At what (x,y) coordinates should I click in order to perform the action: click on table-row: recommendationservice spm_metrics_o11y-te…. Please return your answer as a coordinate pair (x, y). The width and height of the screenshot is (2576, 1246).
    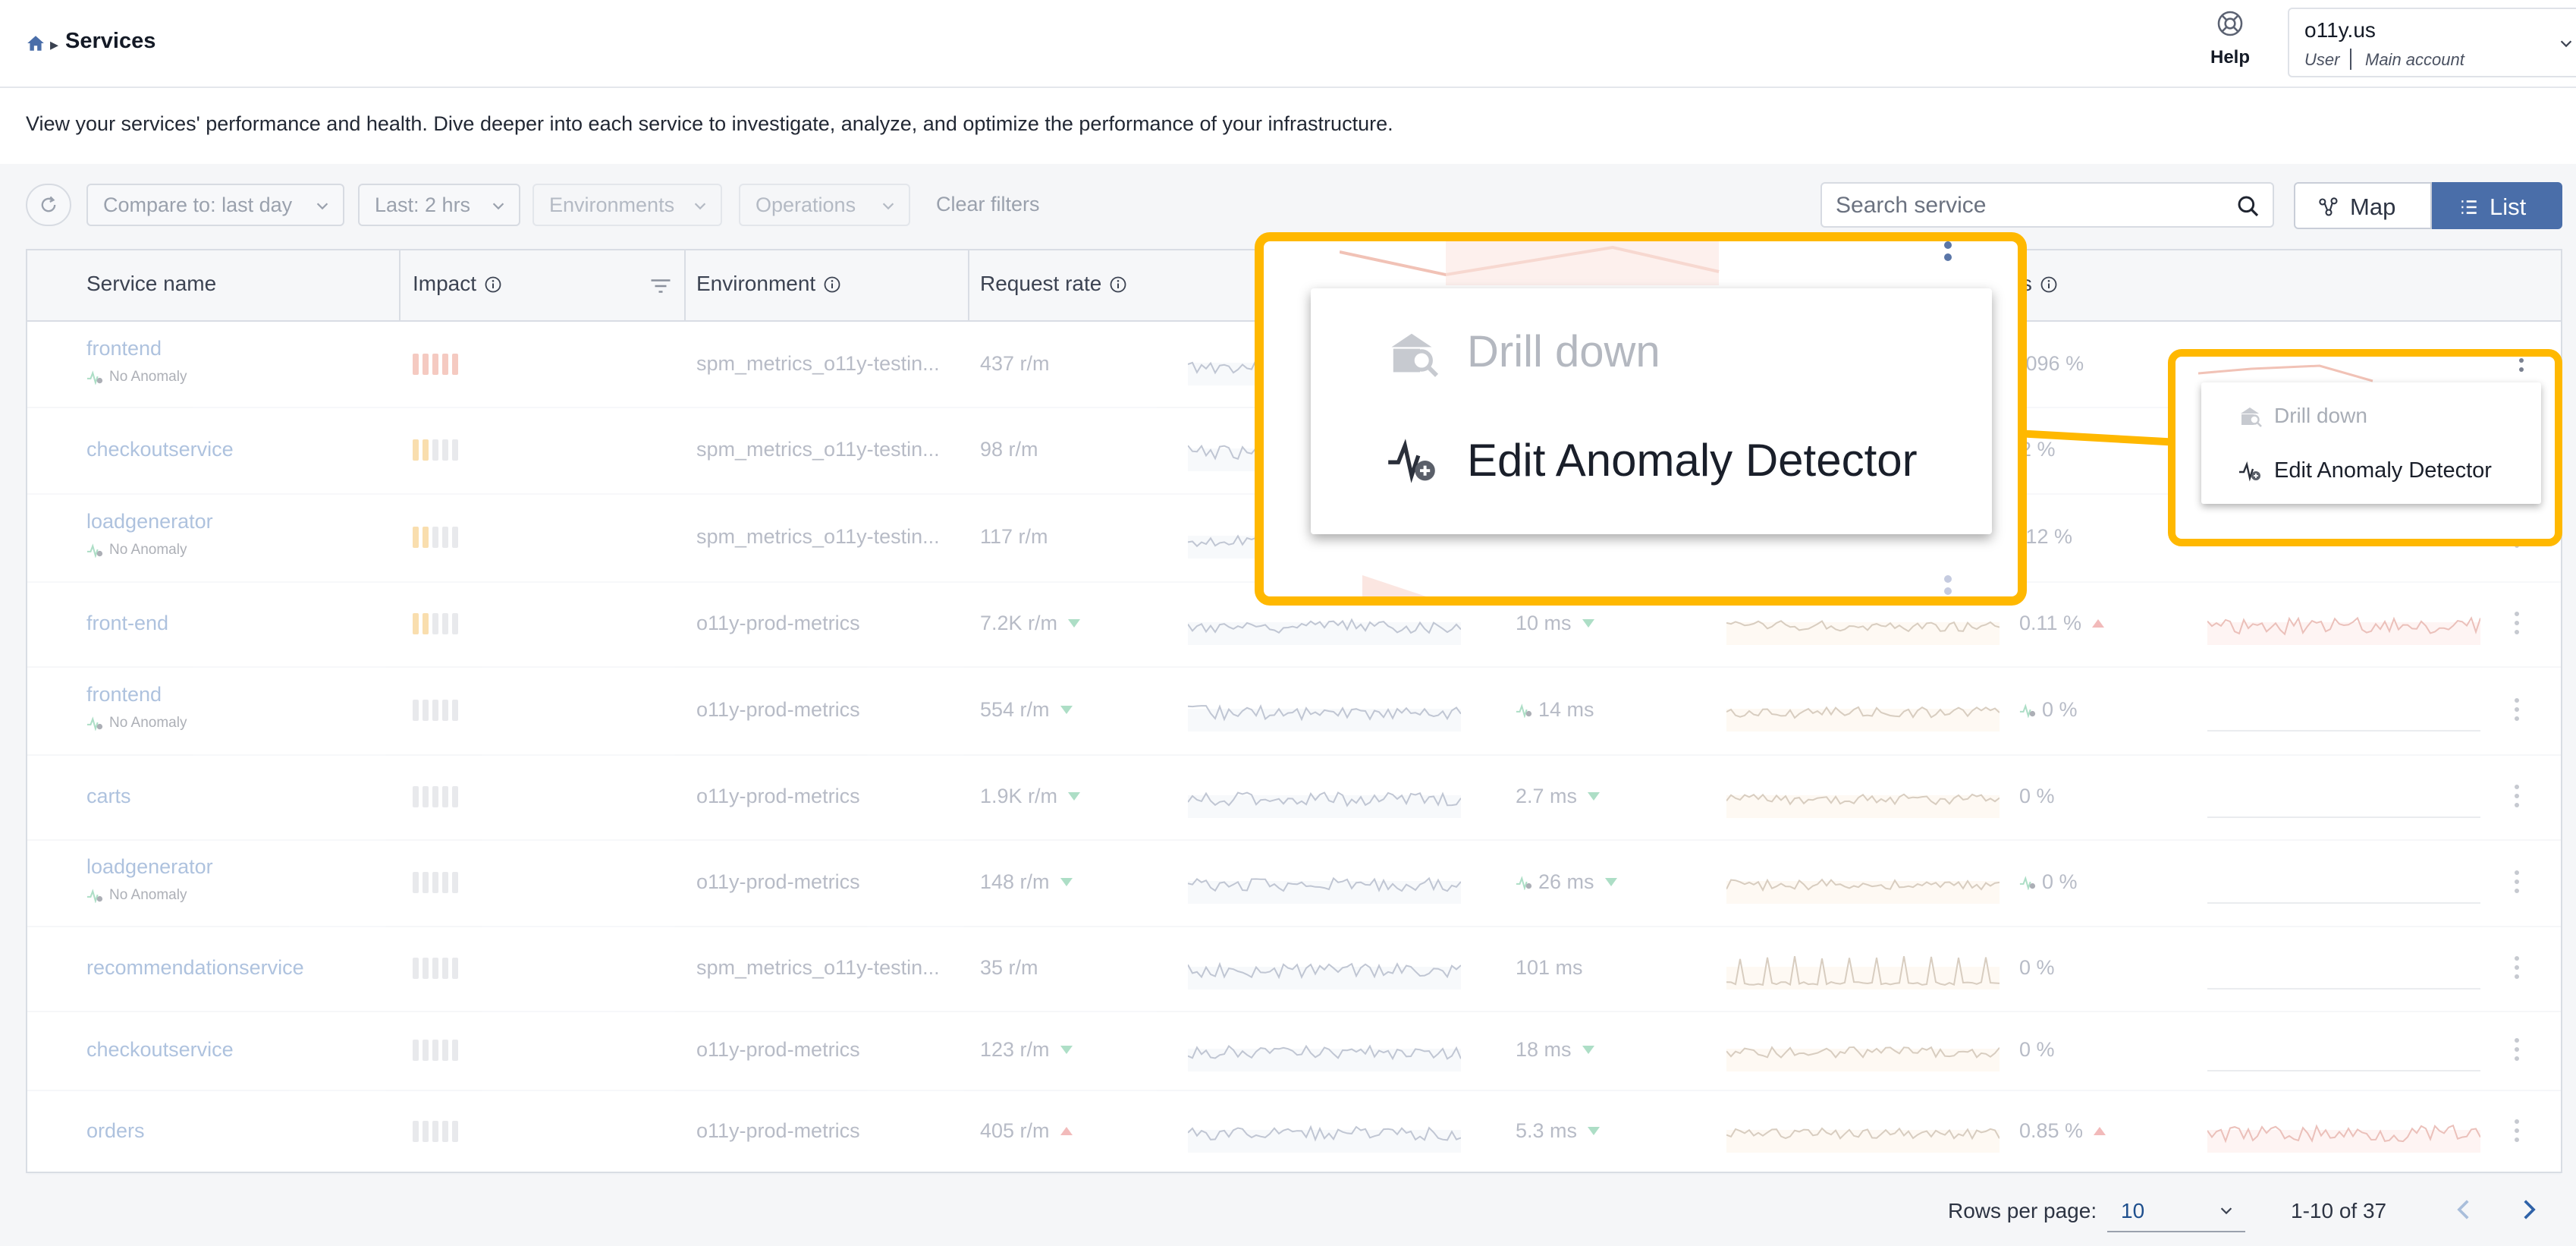
    Looking at the image, I should click on (1294, 969).